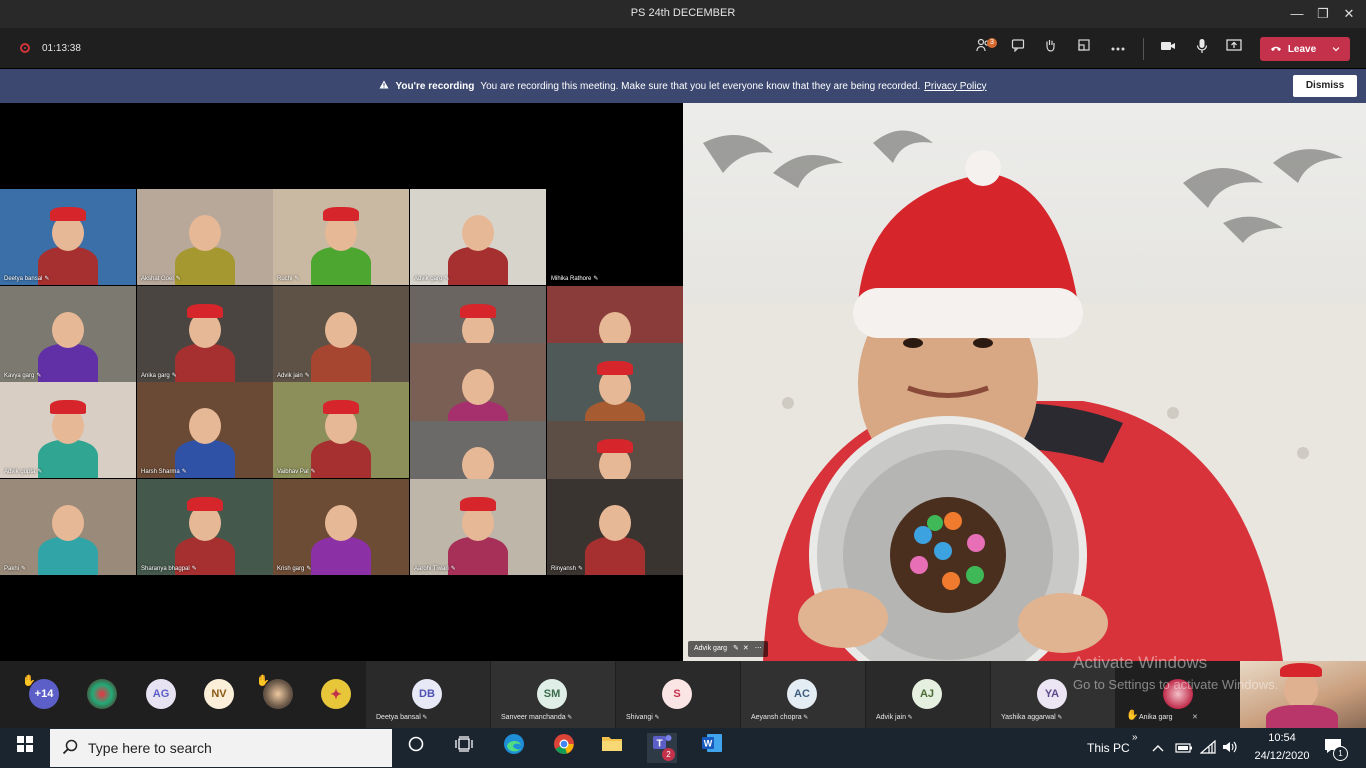  What do you see at coordinates (683, 13) in the screenshot?
I see `window-title: PS 24th DECEMBER` at bounding box center [683, 13].